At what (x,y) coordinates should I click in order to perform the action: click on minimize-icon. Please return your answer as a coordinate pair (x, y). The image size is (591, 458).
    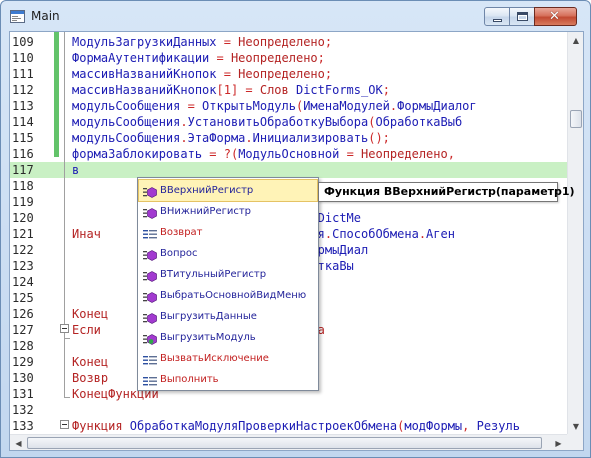
    Looking at the image, I should click on (497, 20).